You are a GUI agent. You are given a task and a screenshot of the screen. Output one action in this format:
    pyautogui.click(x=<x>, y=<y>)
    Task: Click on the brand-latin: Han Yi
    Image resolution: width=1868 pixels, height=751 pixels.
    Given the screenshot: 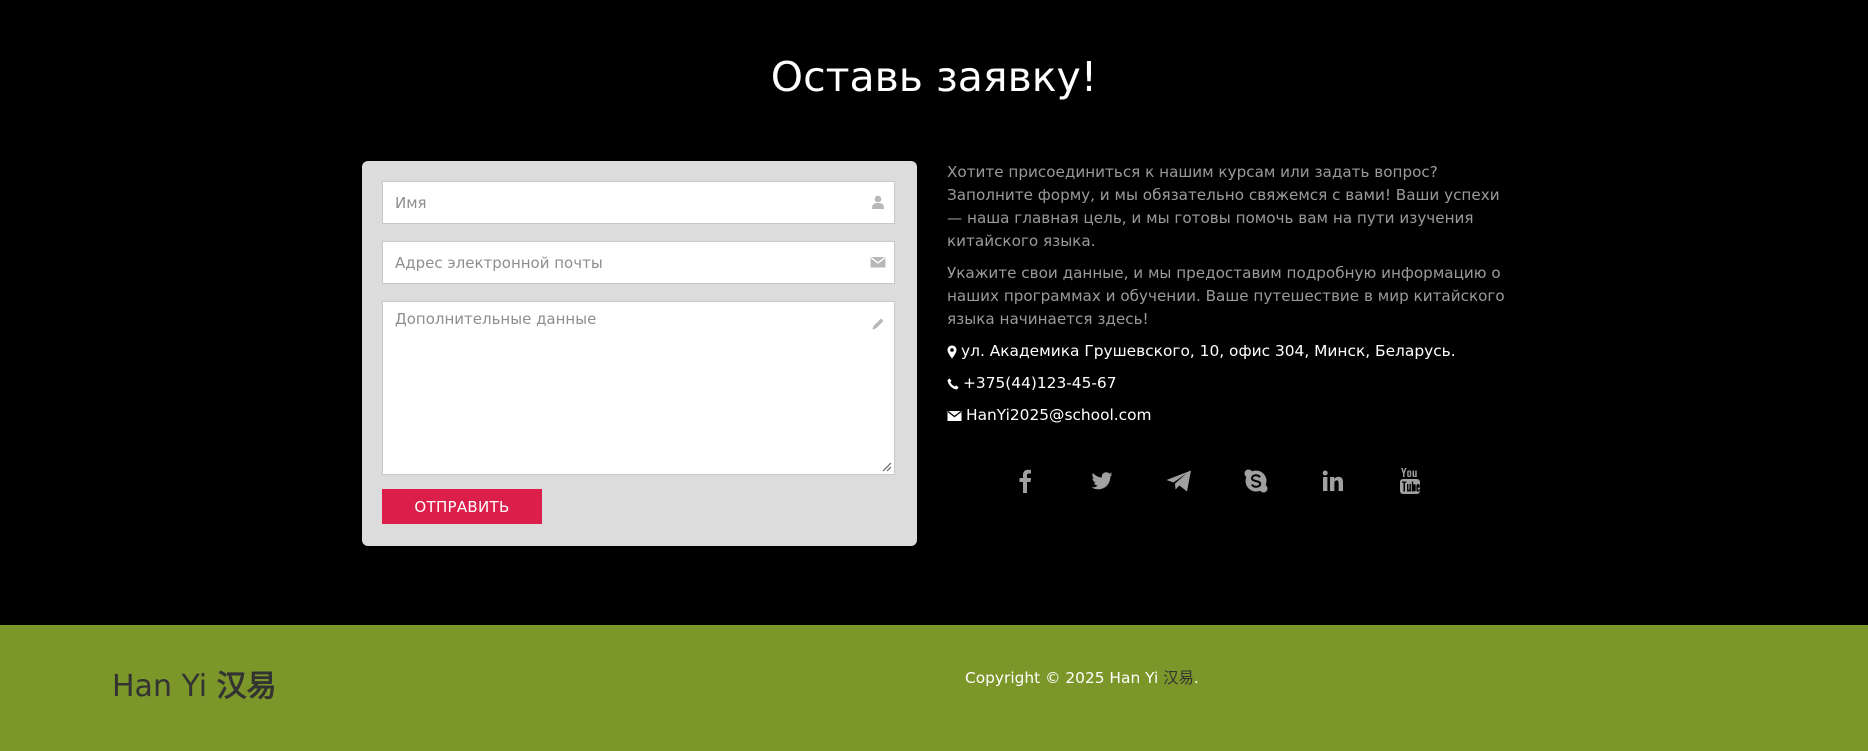 What is the action you would take?
    pyautogui.click(x=160, y=686)
    